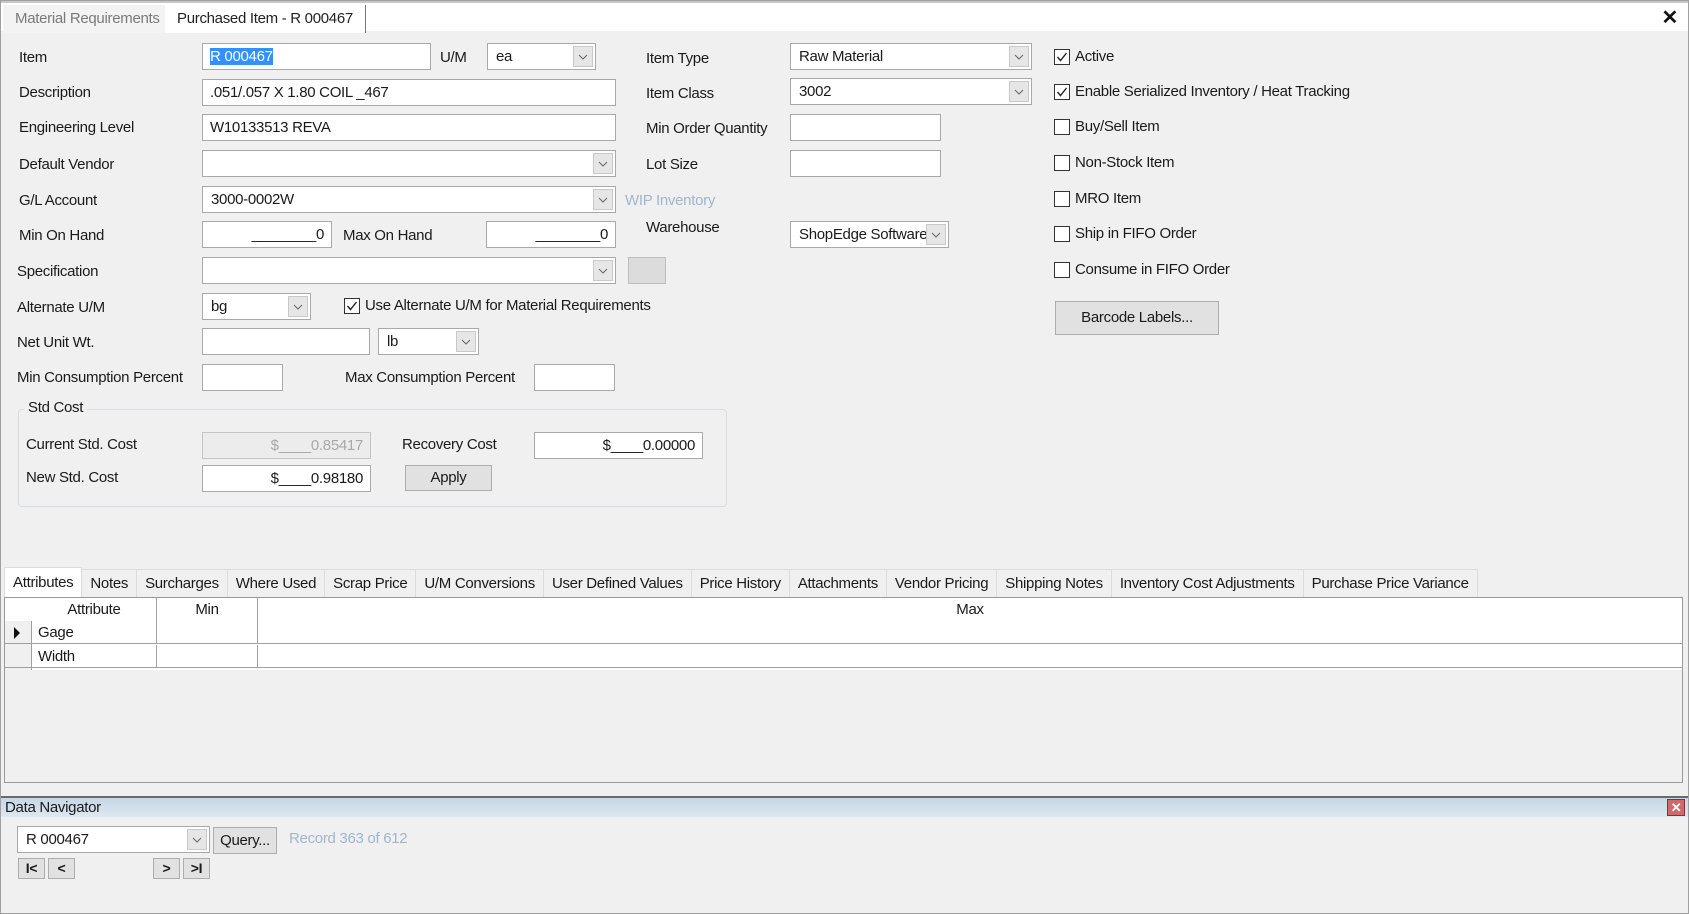 The image size is (1689, 914). What do you see at coordinates (707, 128) in the screenshot?
I see `min-order-qty-label: Min Order Quantity` at bounding box center [707, 128].